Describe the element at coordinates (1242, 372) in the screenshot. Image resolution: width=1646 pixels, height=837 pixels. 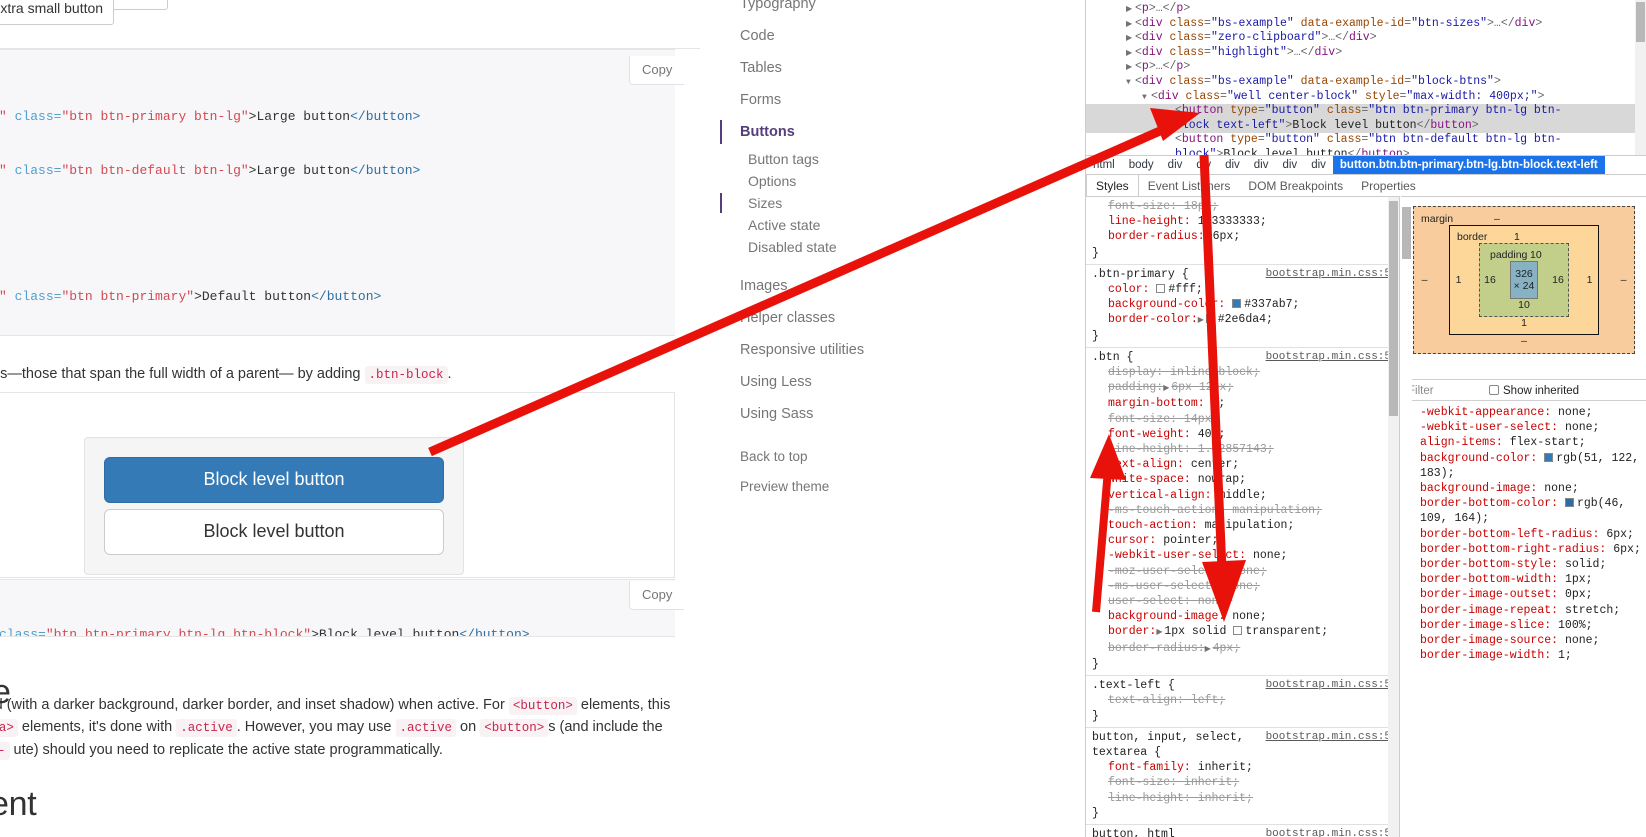
I see `css-declaration: display: inline-block;` at that location.